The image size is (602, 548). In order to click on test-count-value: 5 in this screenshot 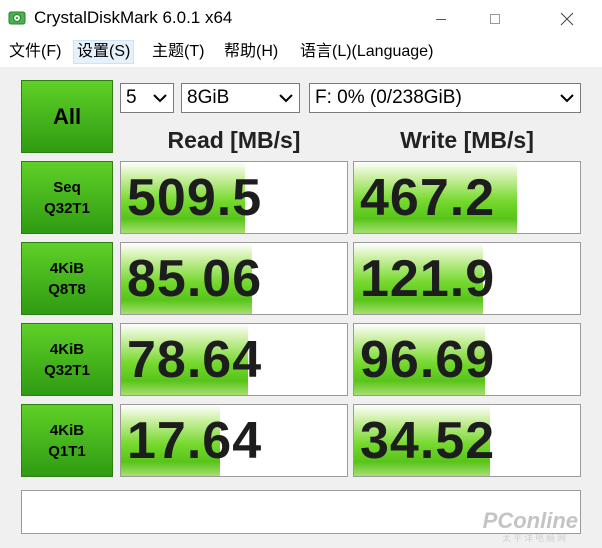, I will do `click(131, 97)`.